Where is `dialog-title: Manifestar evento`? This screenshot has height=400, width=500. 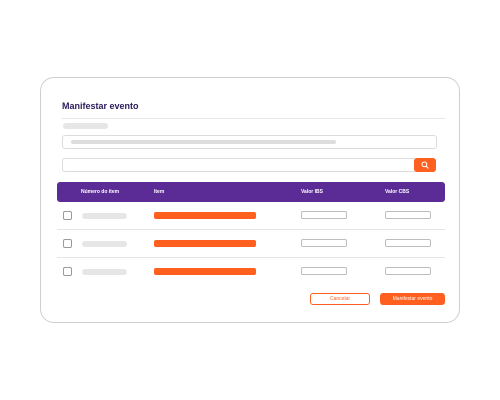
dialog-title: Manifestar evento is located at coordinates (100, 106).